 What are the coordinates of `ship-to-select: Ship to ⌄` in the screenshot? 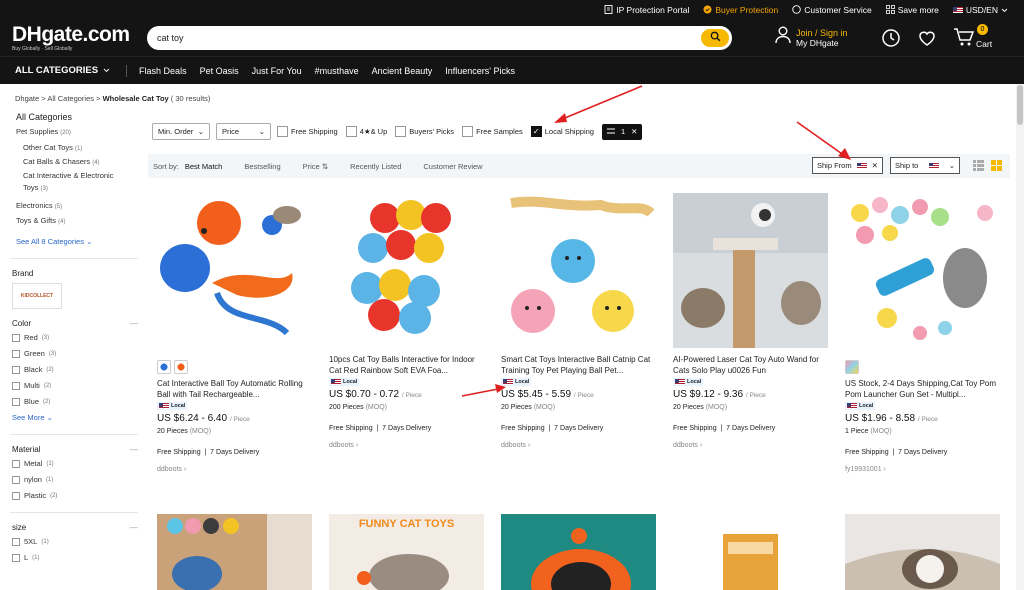 It's located at (925, 165).